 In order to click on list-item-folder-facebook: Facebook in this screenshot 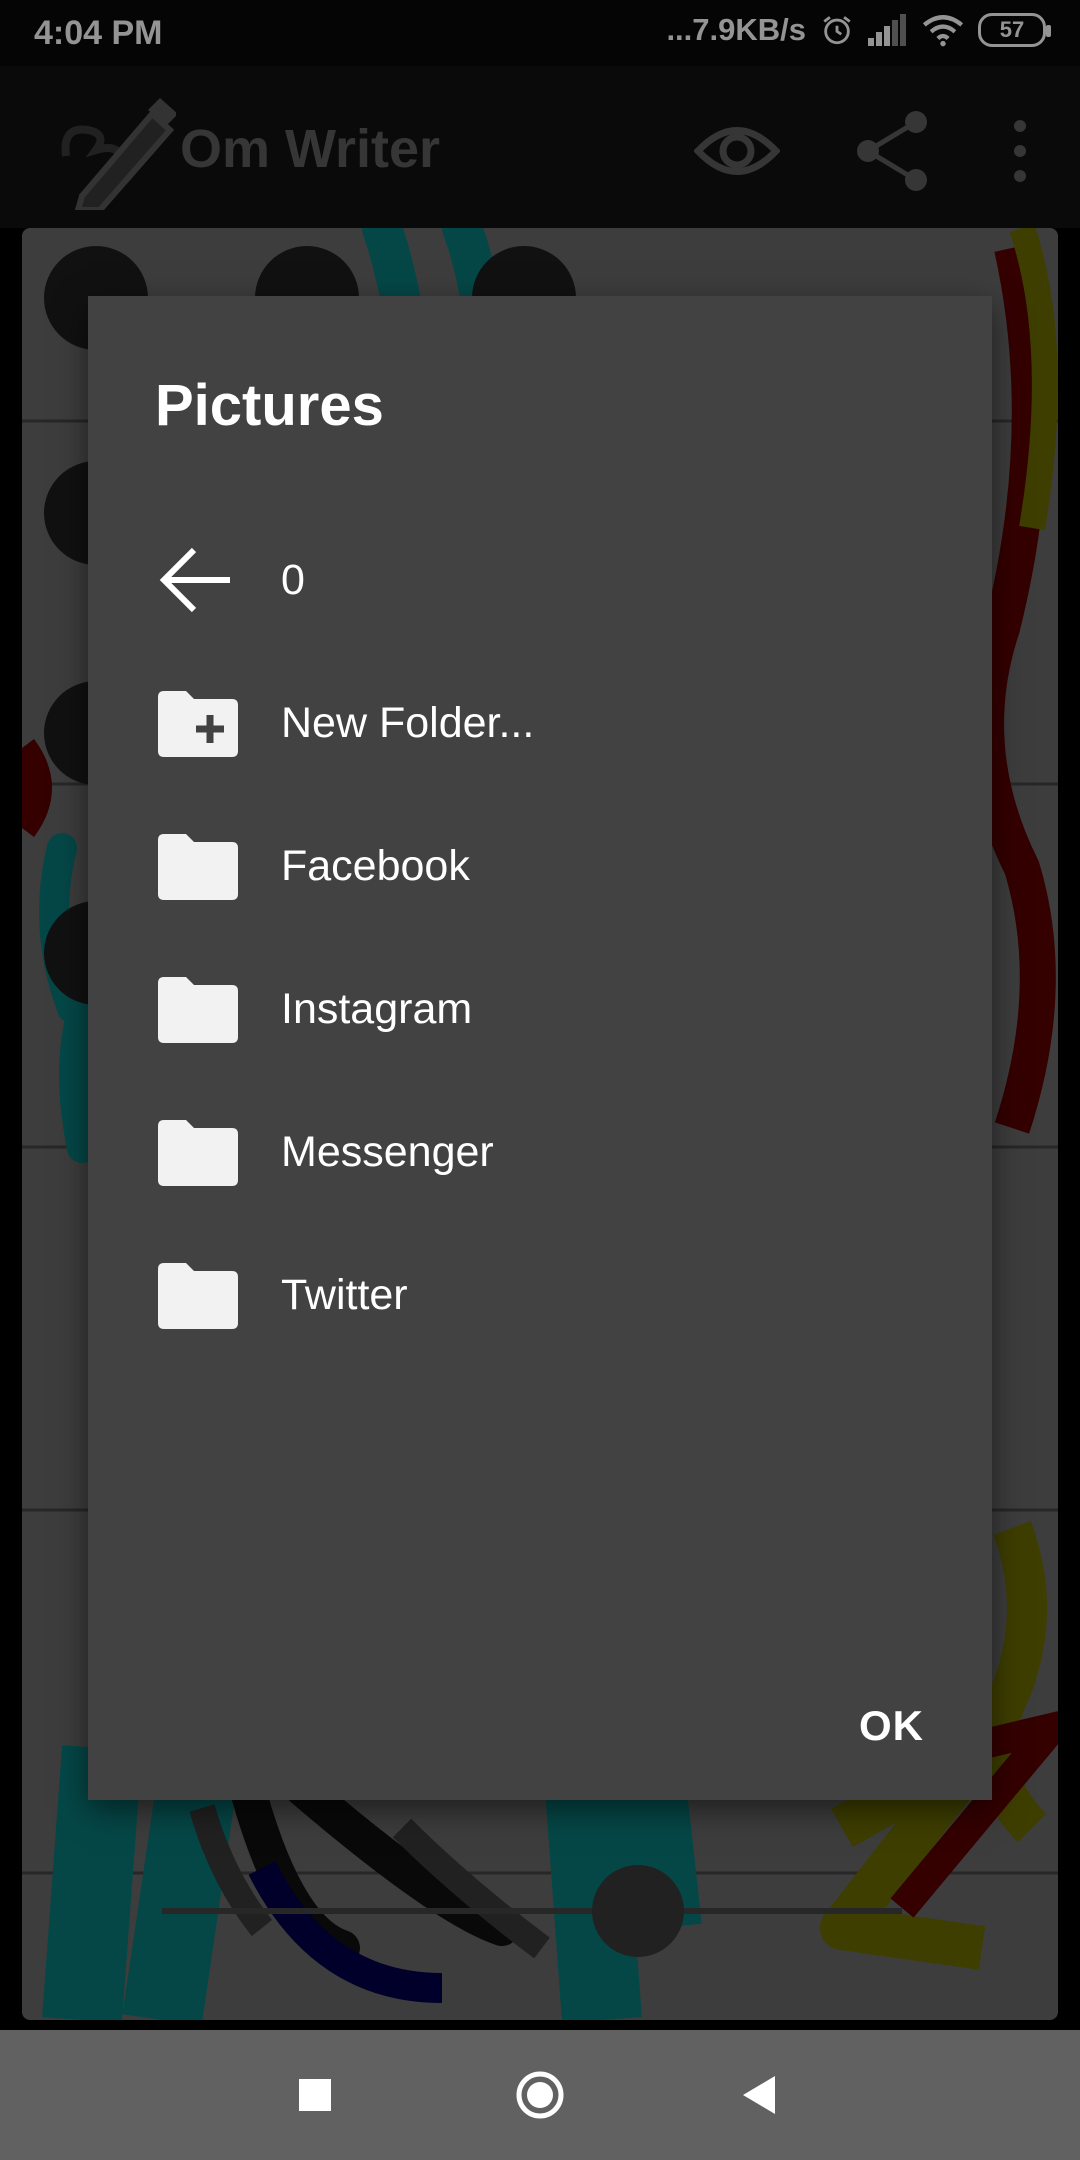, I will do `click(540, 865)`.